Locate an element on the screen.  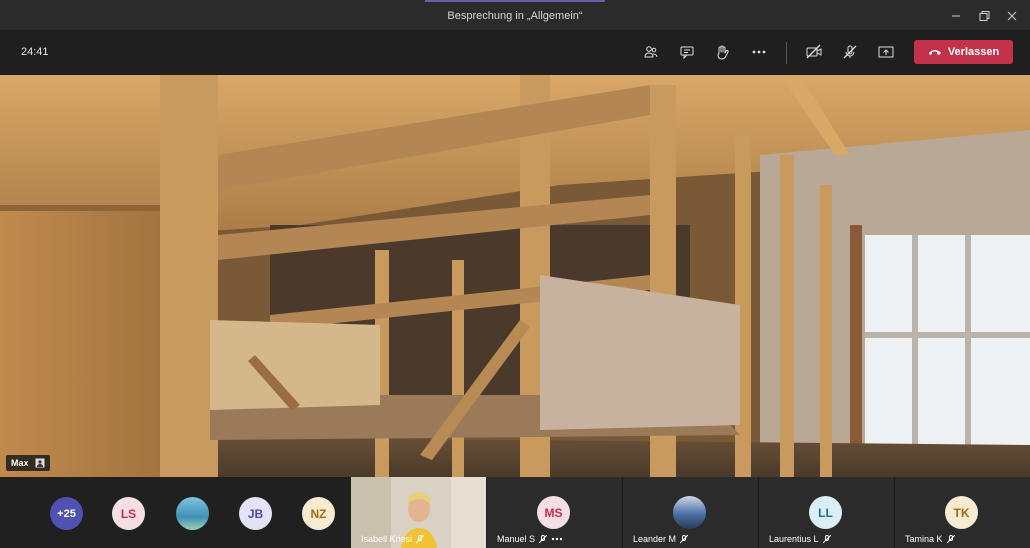
overflow-count-label: +25 is located at coordinates (66, 513).